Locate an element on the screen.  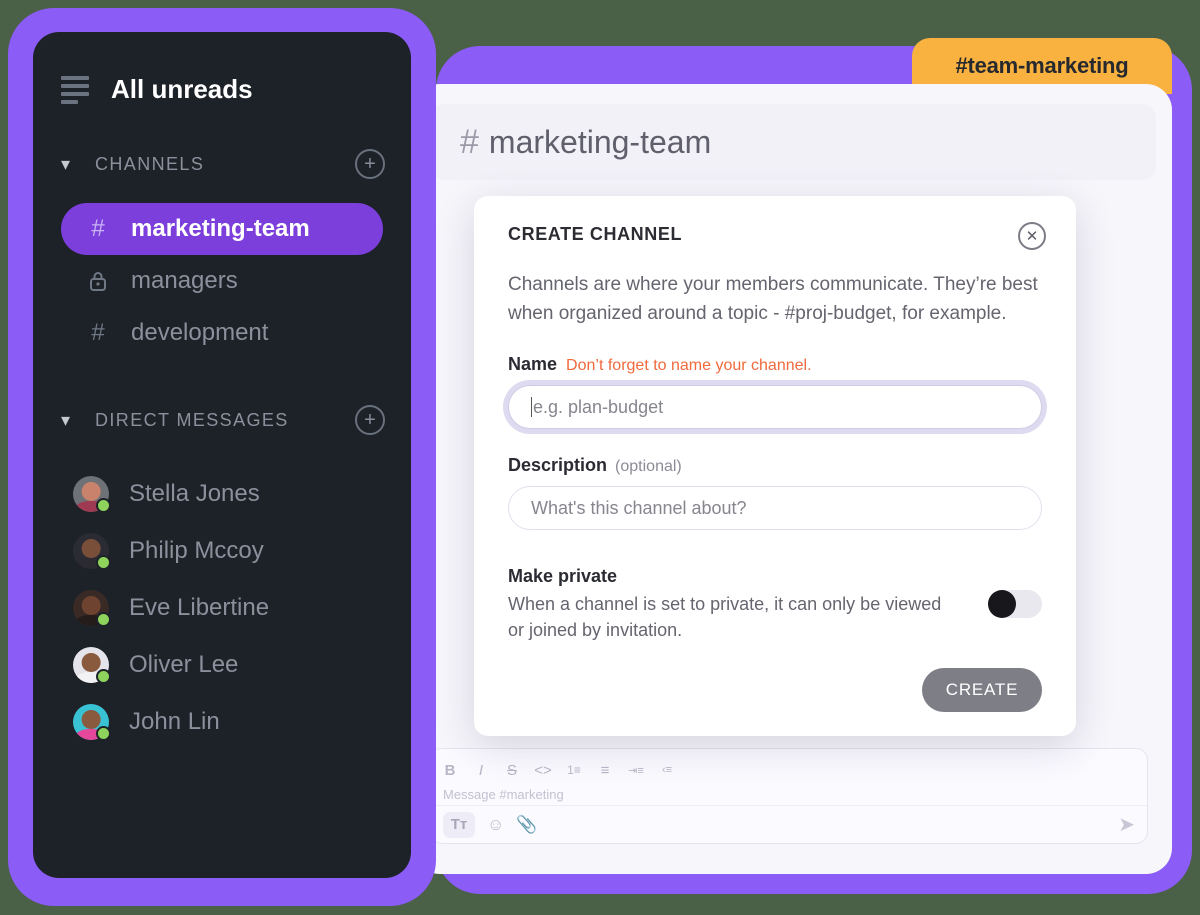
bold-icon: B is located at coordinates (450, 770).